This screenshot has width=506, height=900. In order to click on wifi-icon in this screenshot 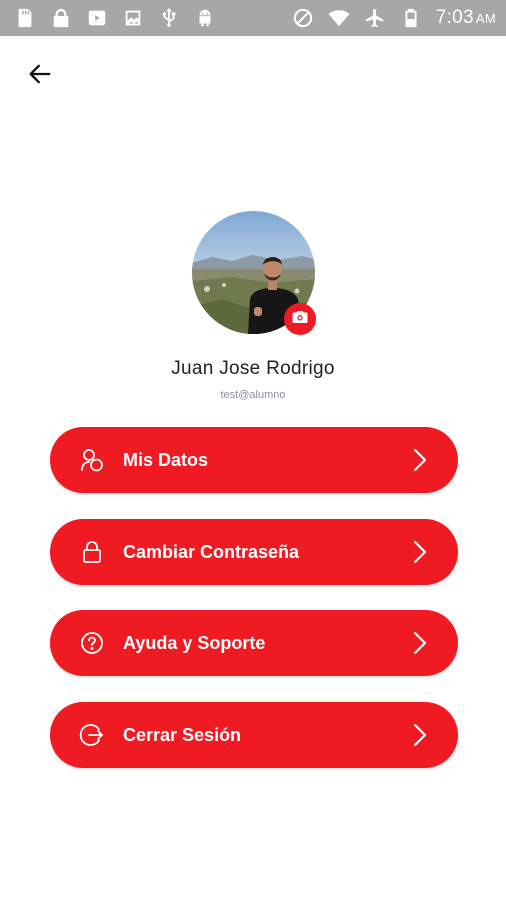, I will do `click(339, 18)`.